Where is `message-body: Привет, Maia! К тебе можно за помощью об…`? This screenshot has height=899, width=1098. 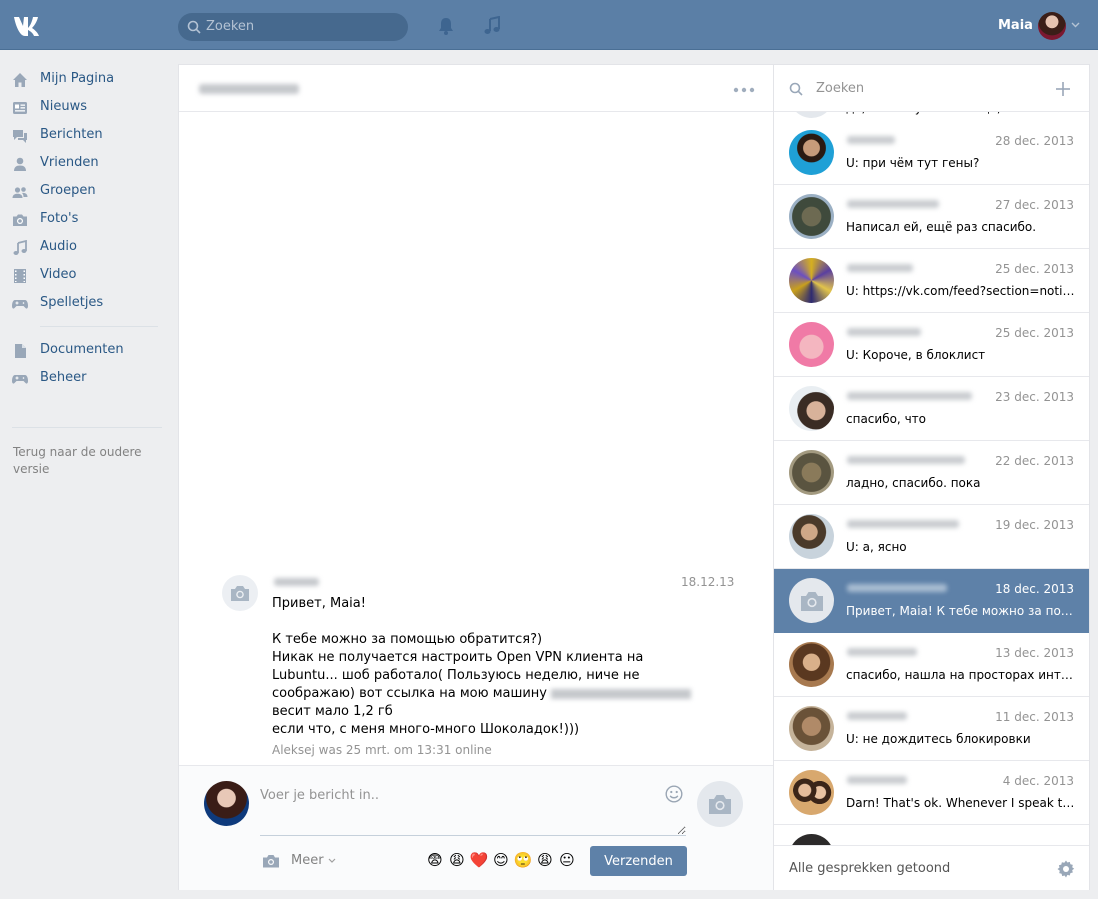 message-body: Привет, Maia! К тебе можно за помощью об… is located at coordinates (482, 667).